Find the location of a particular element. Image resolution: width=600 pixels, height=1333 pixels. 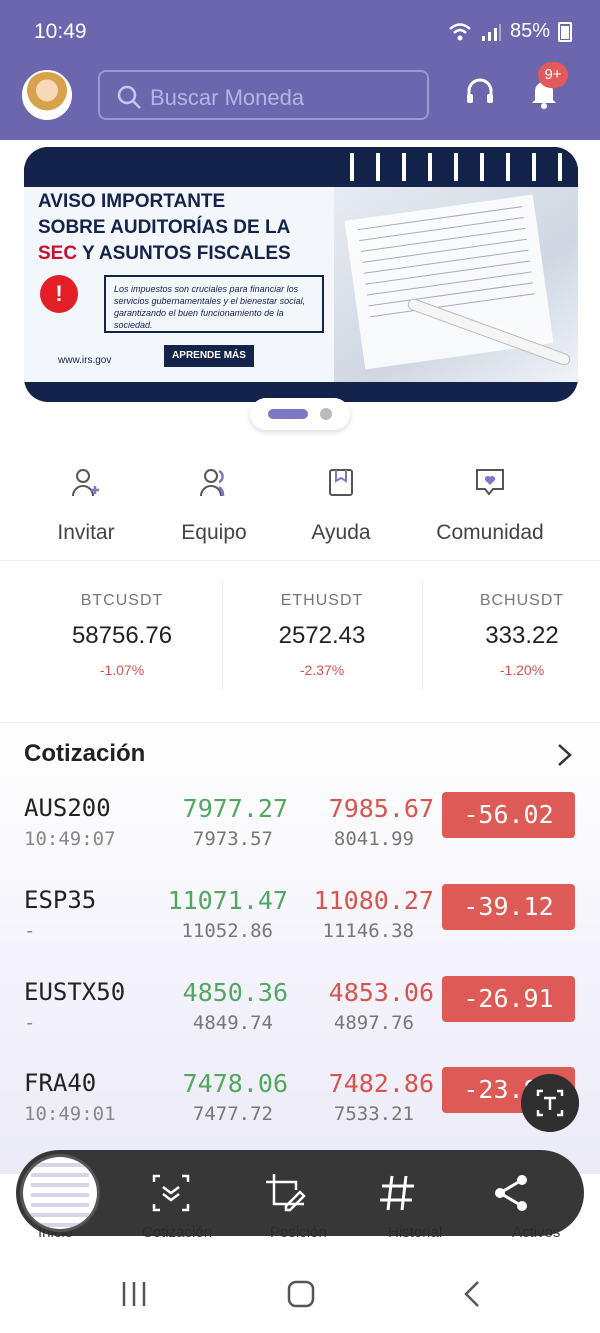

status-time: 10:49 is located at coordinates (60, 31).